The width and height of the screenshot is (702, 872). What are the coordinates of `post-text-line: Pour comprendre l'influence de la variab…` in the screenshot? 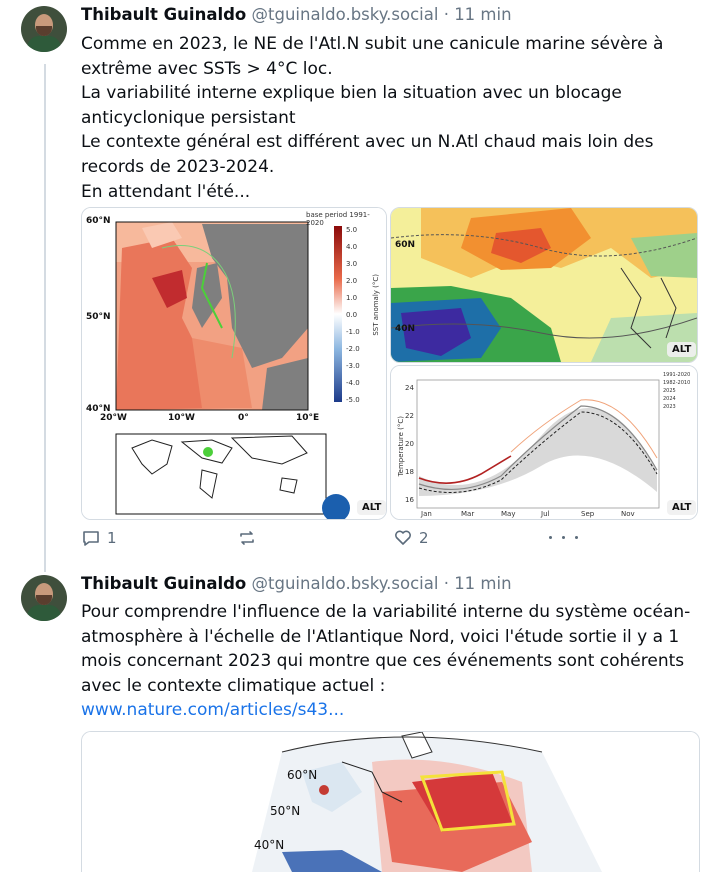 It's located at (386, 612).